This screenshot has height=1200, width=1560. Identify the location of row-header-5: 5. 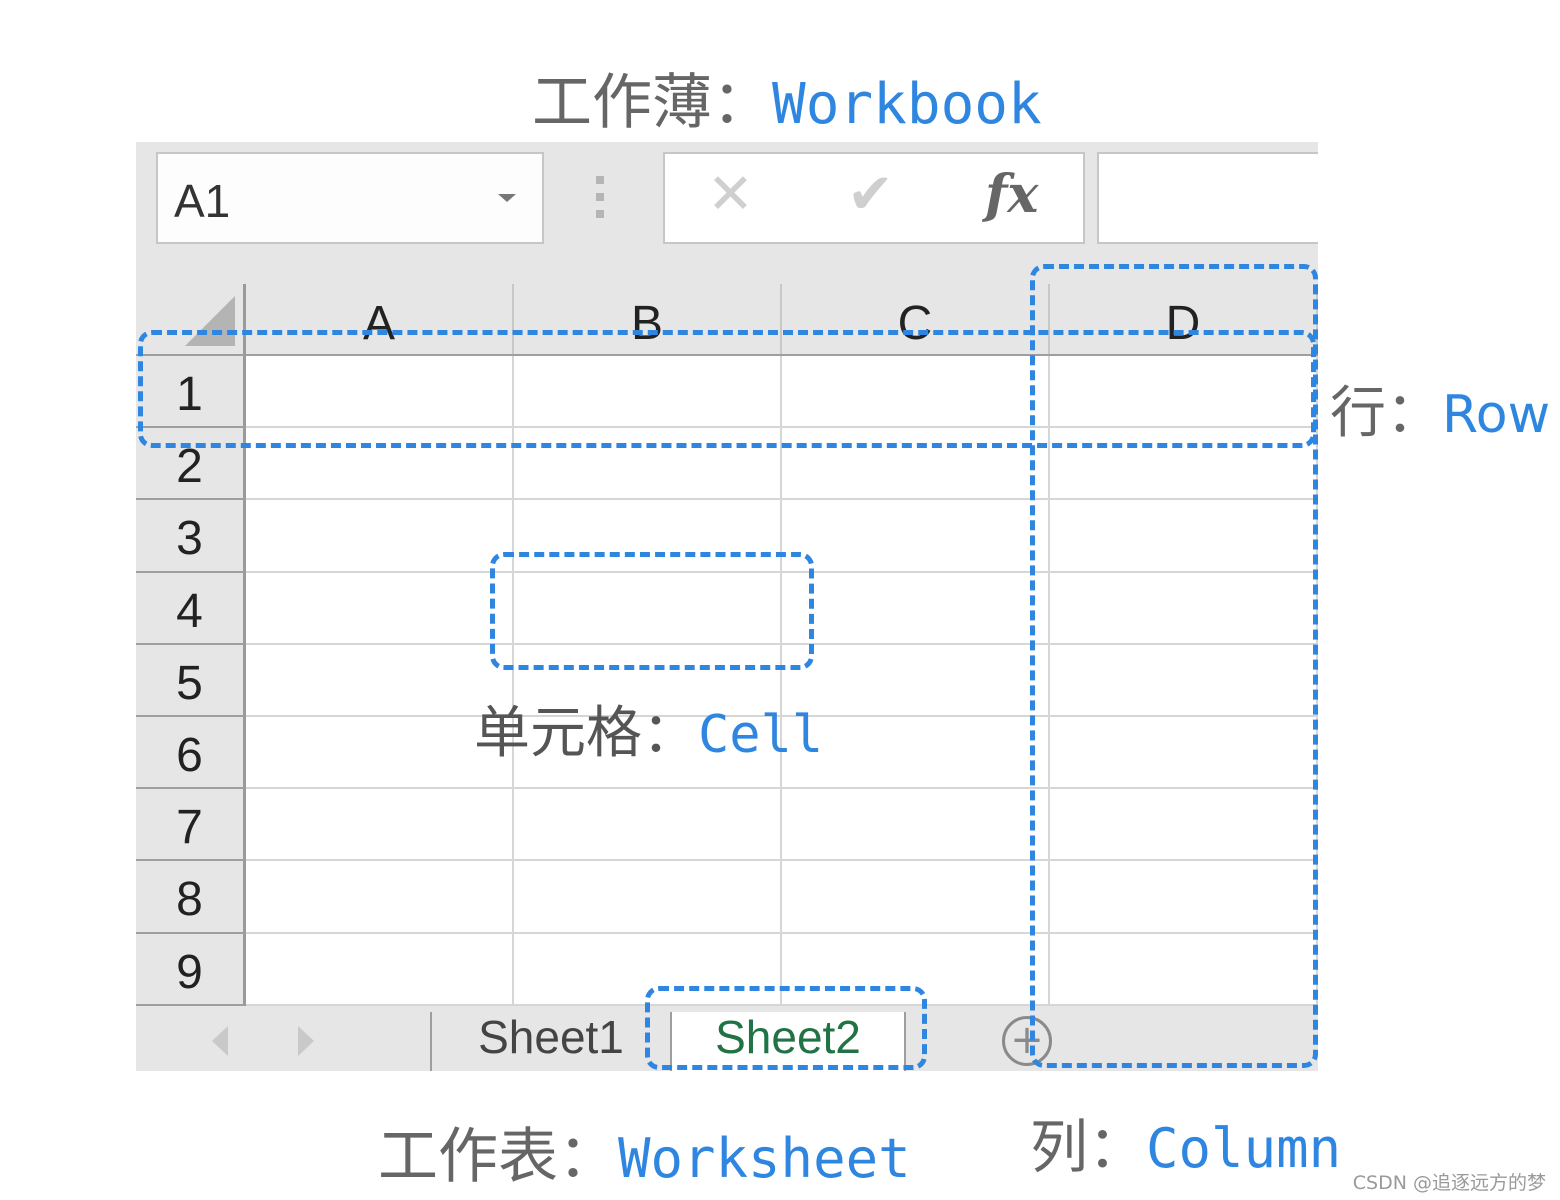
(191, 680).